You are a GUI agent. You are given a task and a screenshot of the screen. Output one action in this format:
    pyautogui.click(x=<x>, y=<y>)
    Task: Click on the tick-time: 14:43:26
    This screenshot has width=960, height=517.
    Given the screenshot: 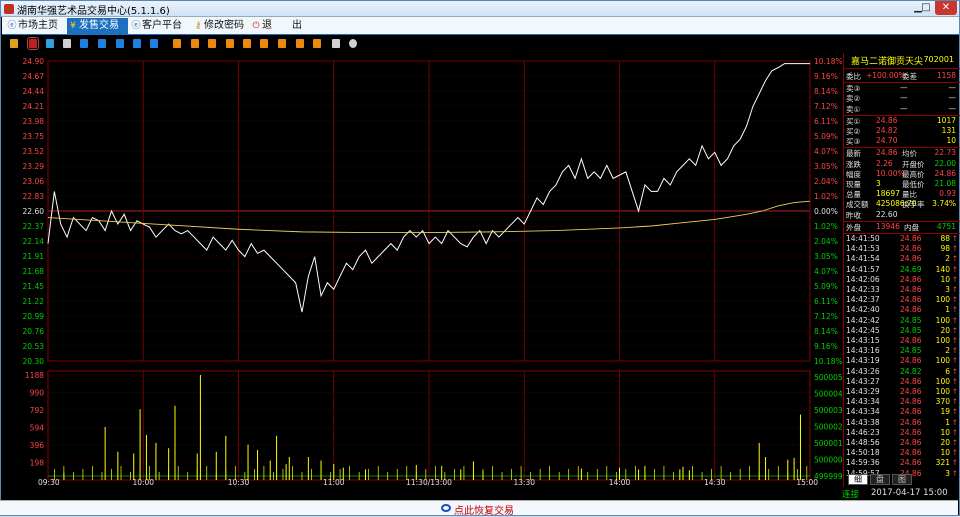 What is the action you would take?
    pyautogui.click(x=863, y=371)
    